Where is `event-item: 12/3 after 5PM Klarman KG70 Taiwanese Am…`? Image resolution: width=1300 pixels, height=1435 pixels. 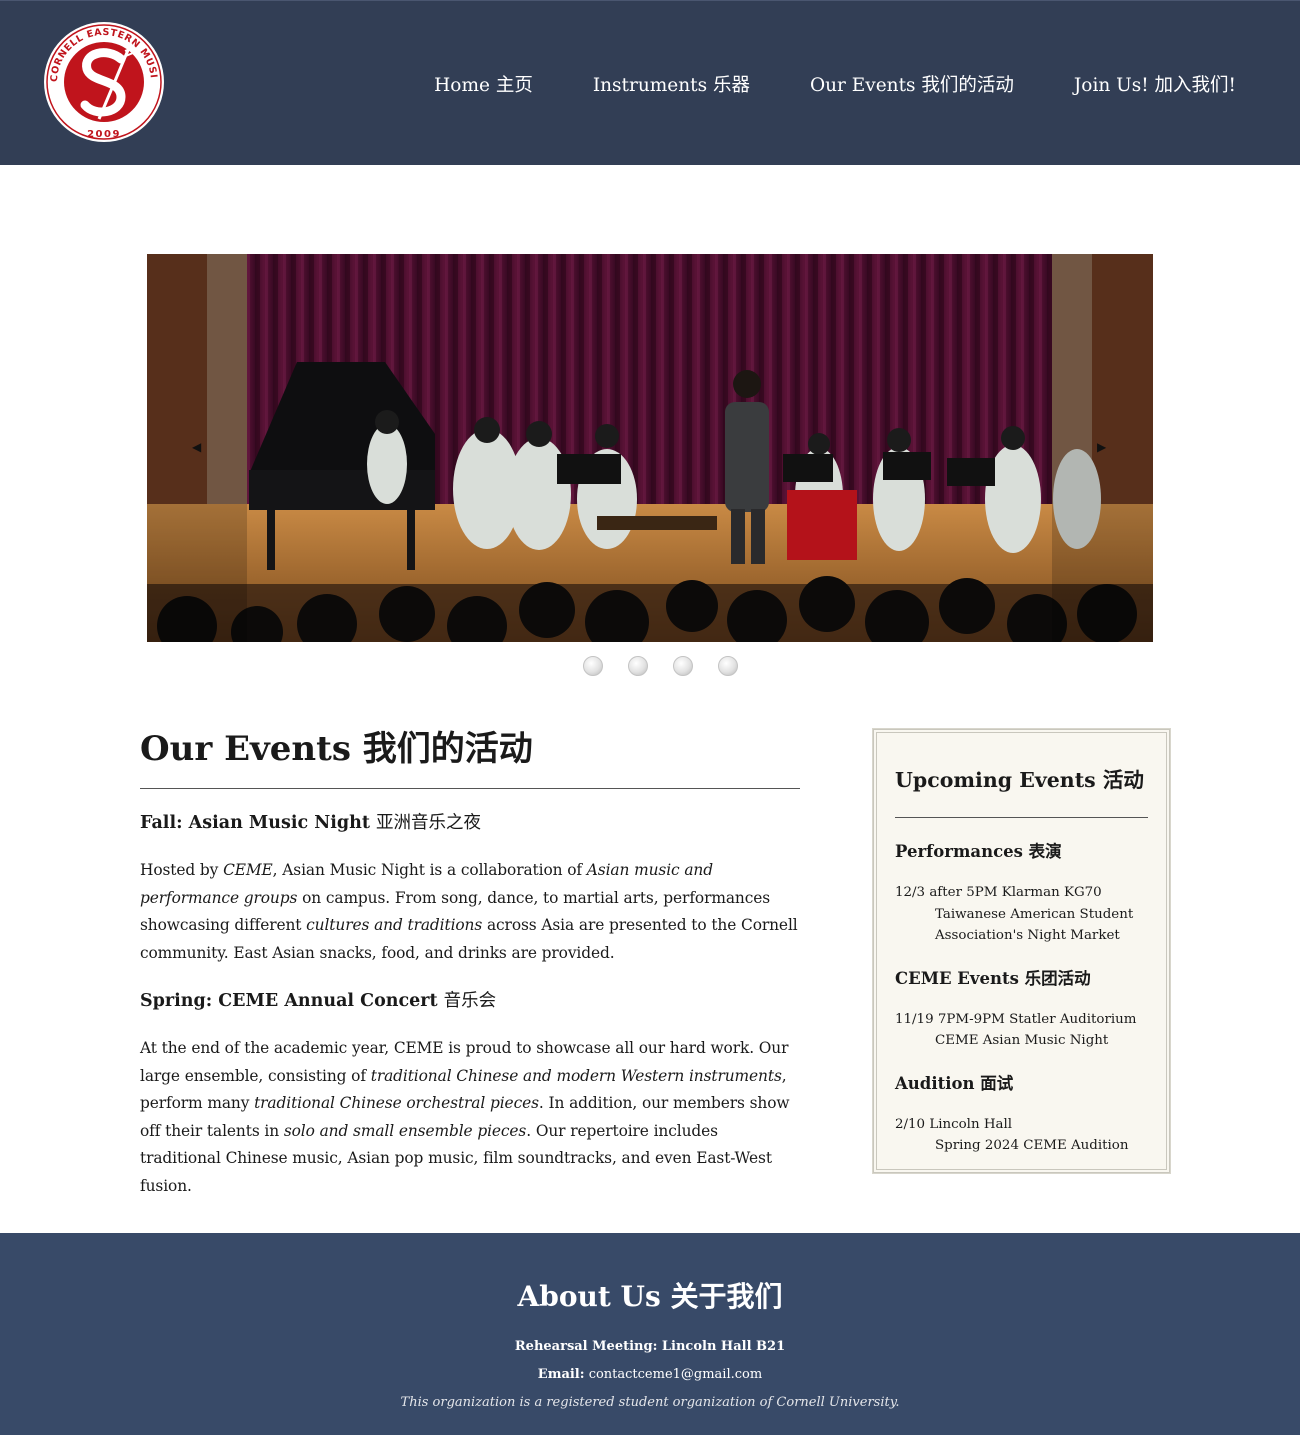 event-item: 12/3 after 5PM Klarman KG70 Taiwanese Am… is located at coordinates (1021, 914).